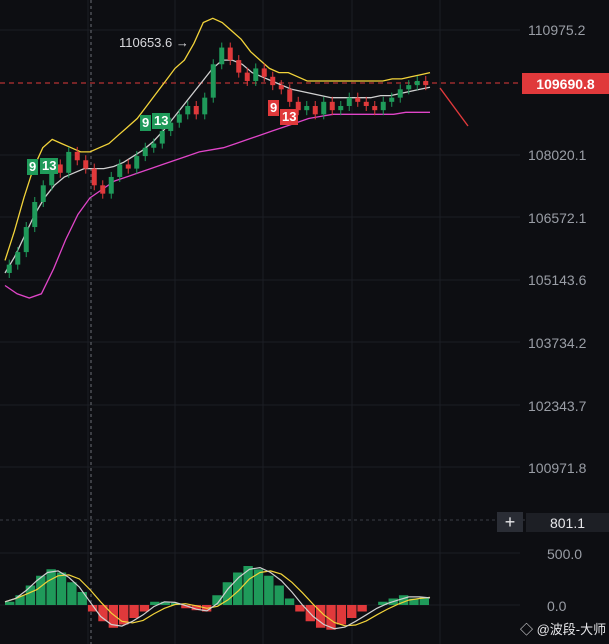  I want to click on price-axis-label: 105143.6, so click(557, 280).